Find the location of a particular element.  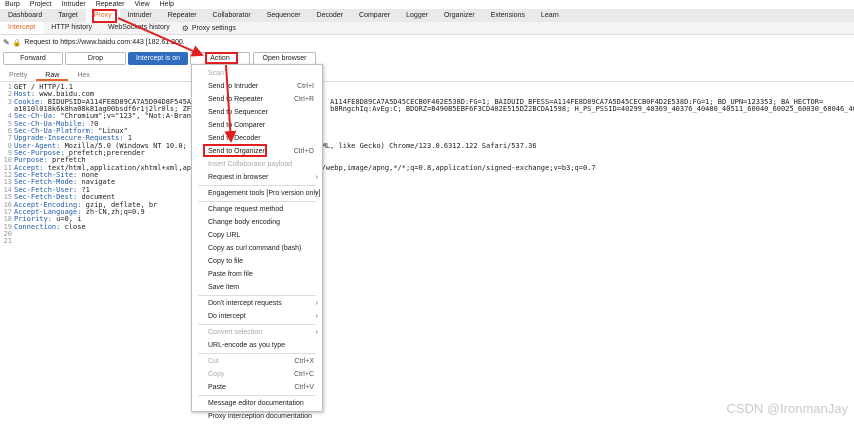

annotation-arrows is located at coordinates (177, 80).